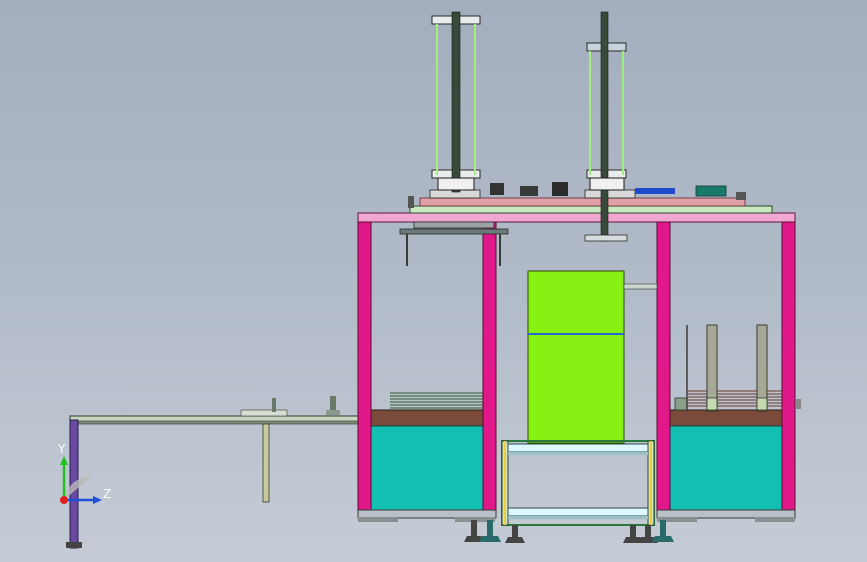  What do you see at coordinates (62, 449) in the screenshot?
I see `triad-y-label: Y` at bounding box center [62, 449].